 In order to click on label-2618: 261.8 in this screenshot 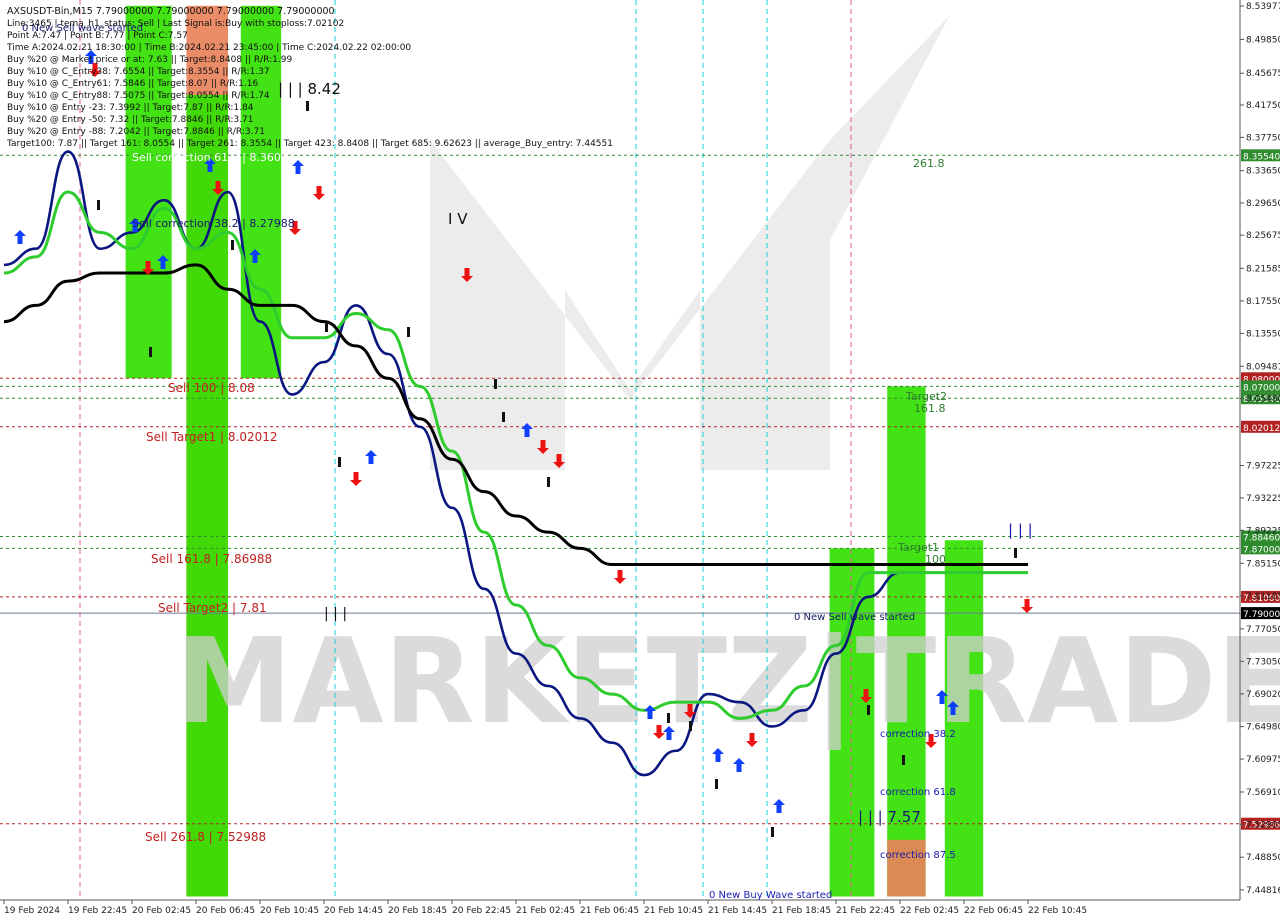, I will do `click(929, 163)`.